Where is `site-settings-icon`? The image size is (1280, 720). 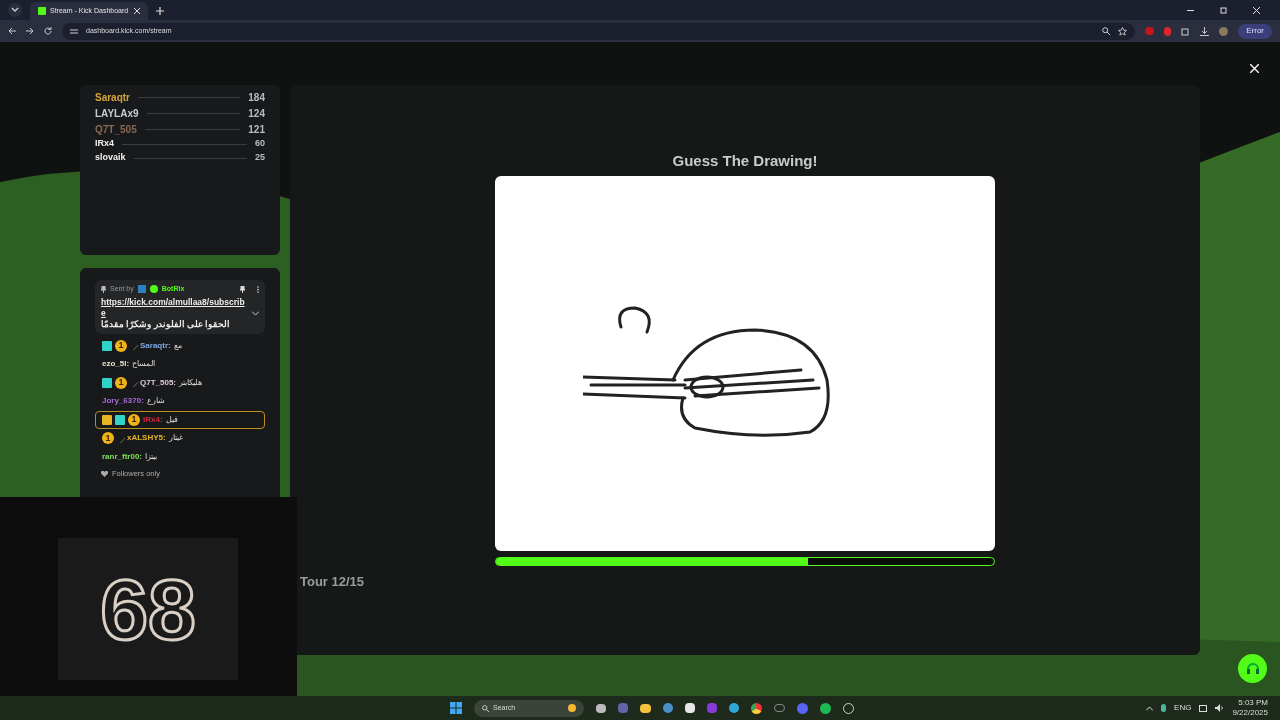 site-settings-icon is located at coordinates (74, 31).